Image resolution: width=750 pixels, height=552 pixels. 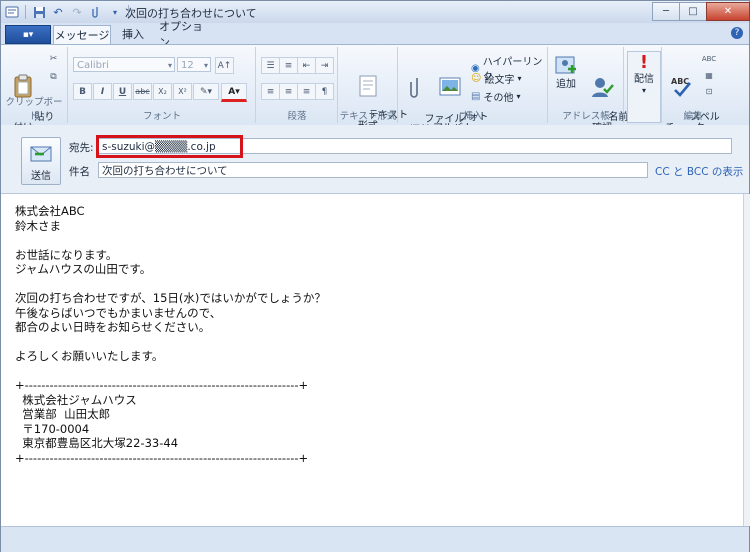 What do you see at coordinates (185, 34) in the screenshot?
I see `tab-options: オプション` at bounding box center [185, 34].